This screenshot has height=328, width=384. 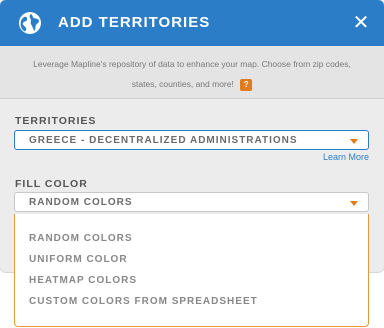 I want to click on territories-label: TERRITORIES, so click(x=56, y=121).